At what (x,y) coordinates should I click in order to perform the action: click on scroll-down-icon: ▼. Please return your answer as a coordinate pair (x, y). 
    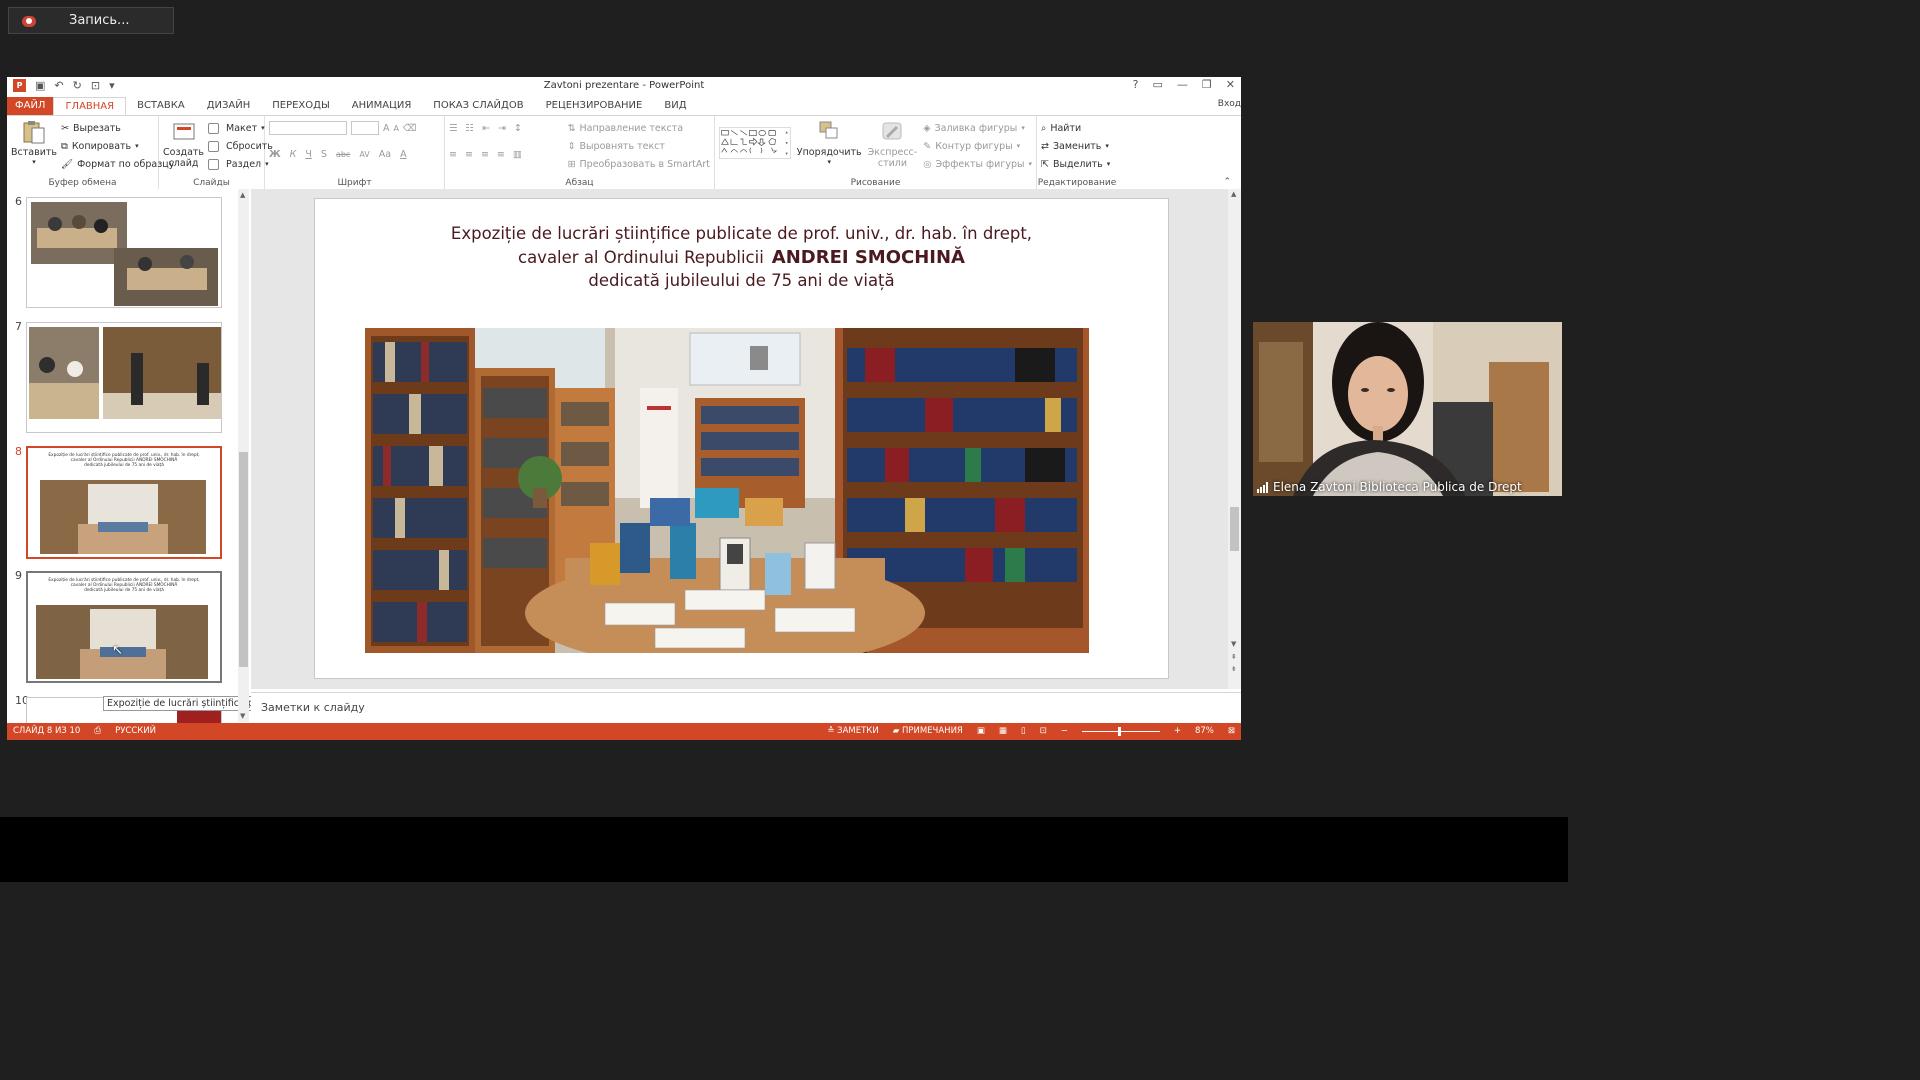
    Looking at the image, I should click on (242, 716).